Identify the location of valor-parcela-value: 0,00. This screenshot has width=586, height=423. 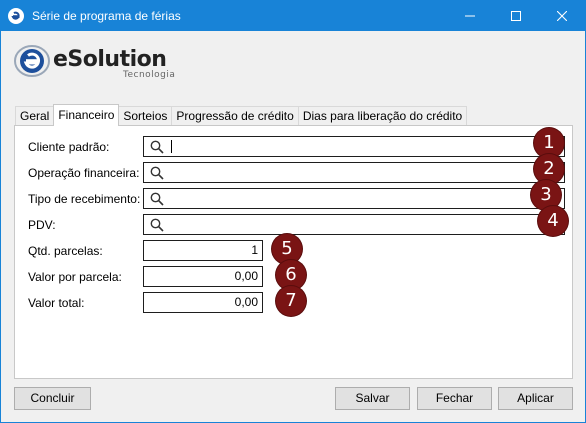
(246, 276).